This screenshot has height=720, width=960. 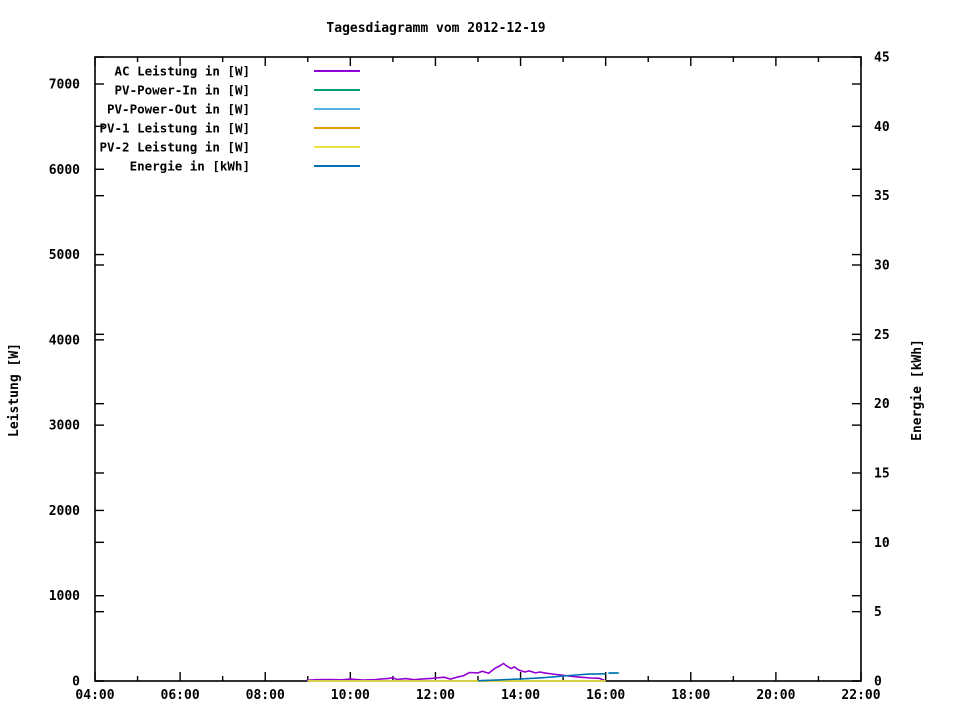 What do you see at coordinates (882, 58) in the screenshot?
I see `y2-tick-label: 45` at bounding box center [882, 58].